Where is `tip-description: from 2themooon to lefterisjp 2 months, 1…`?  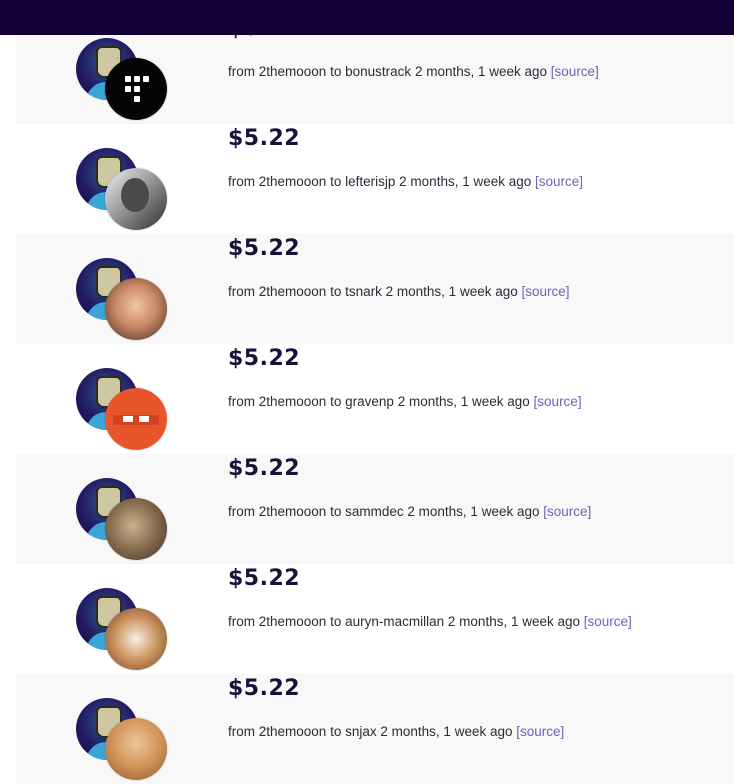
tip-description: from 2themooon to lefterisjp 2 months, 1… is located at coordinates (405, 181).